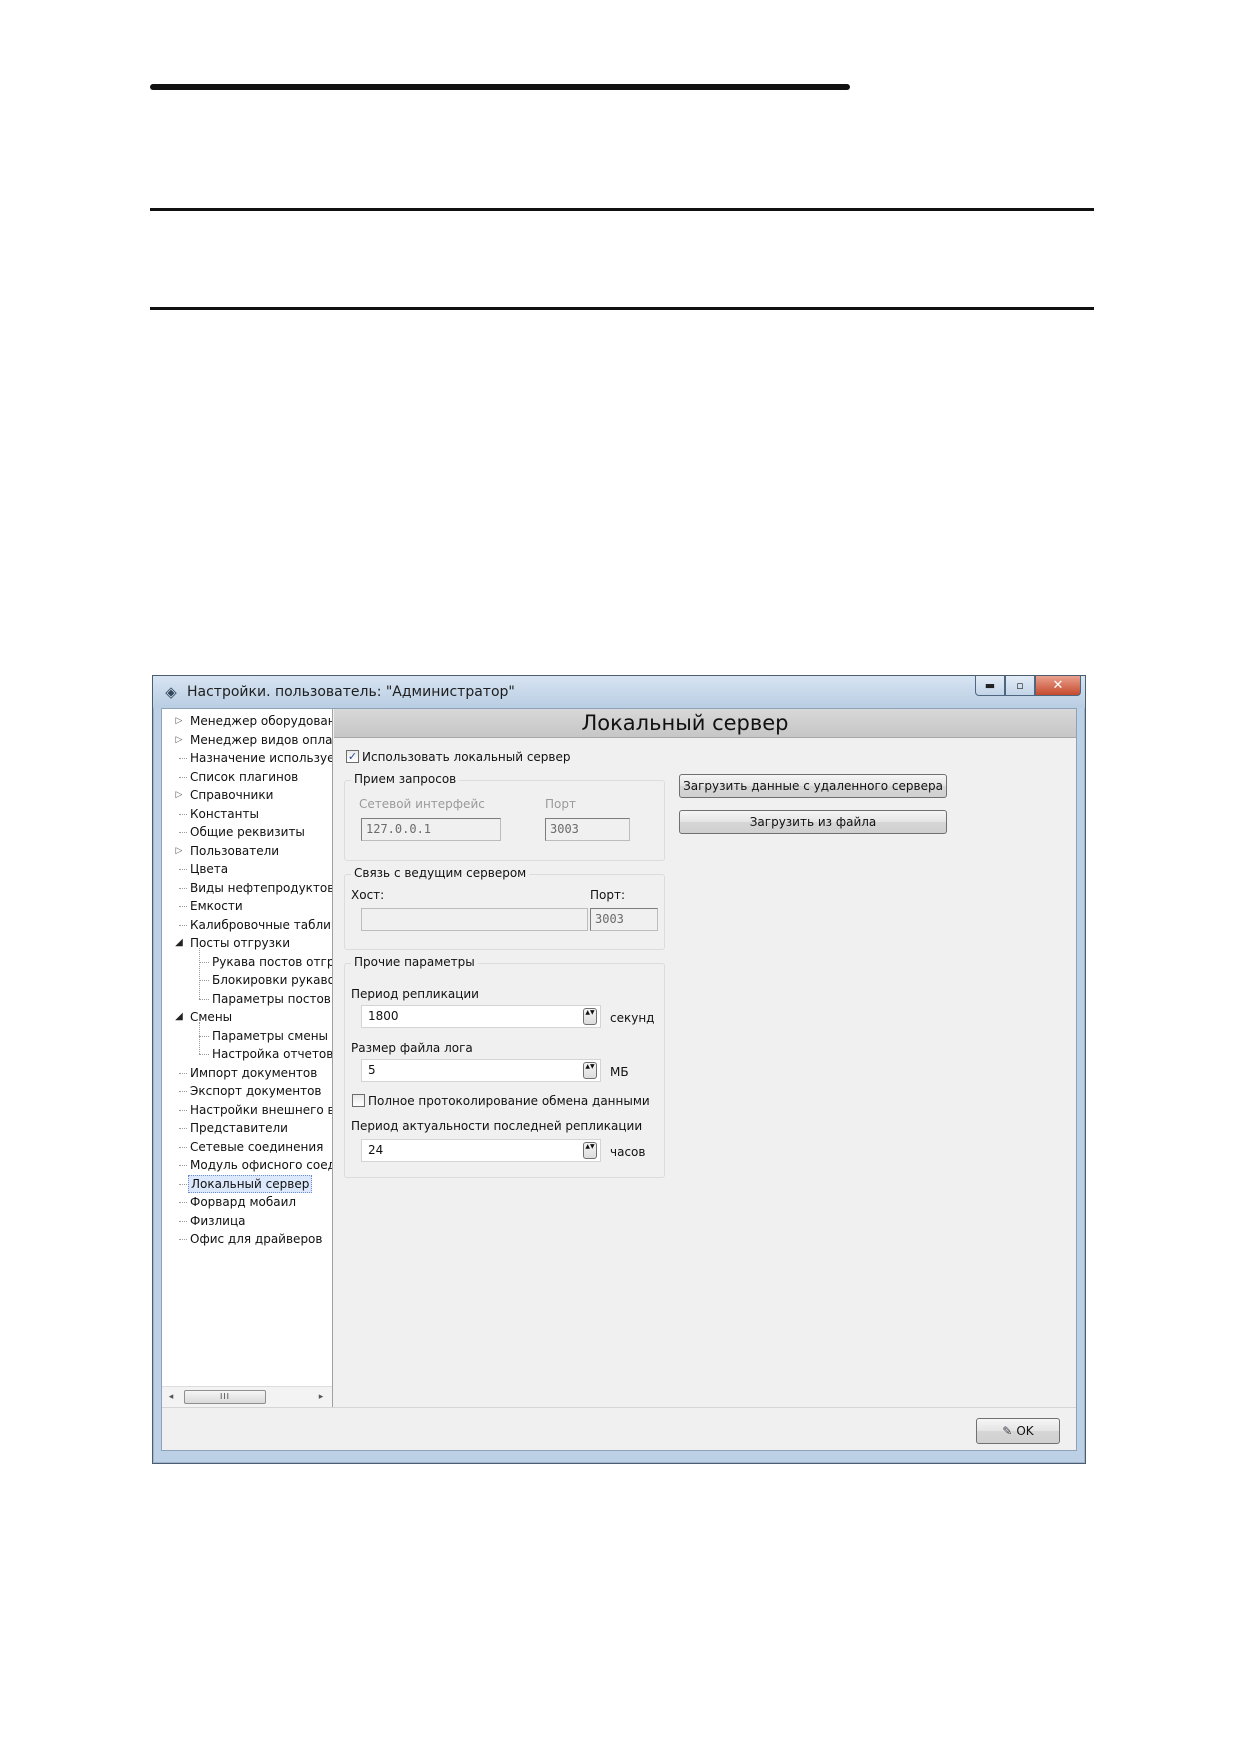 This screenshot has height=1754, width=1239. I want to click on replication-spin-icon: ▲▼, so click(590, 1016).